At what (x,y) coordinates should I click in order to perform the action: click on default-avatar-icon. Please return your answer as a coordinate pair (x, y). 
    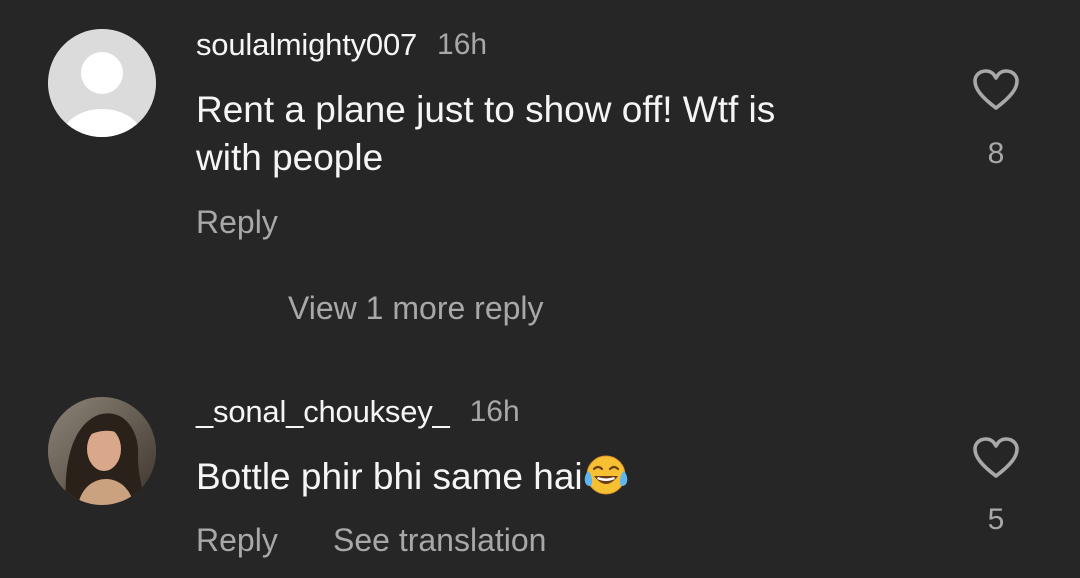
    Looking at the image, I should click on (102, 83).